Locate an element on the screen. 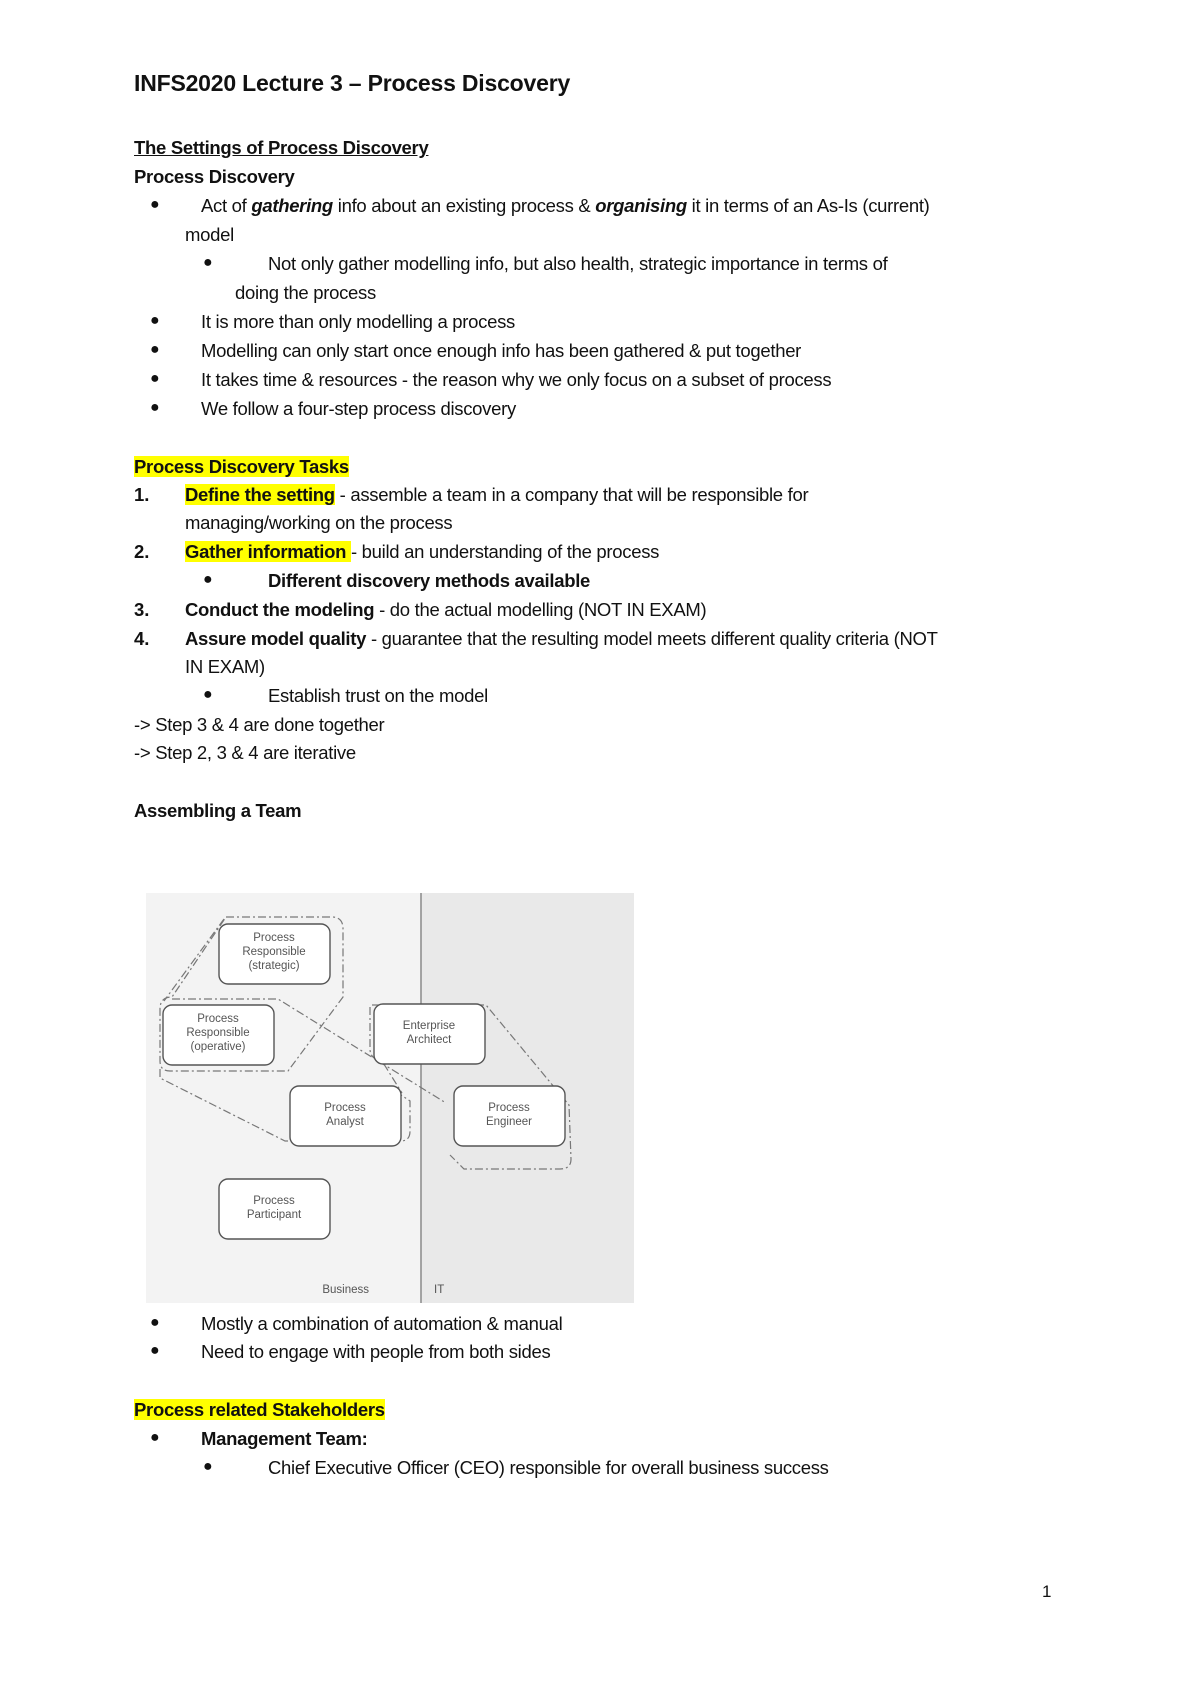 The height and width of the screenshot is (1698, 1200). task-label: Conduct the modeling is located at coordinates (280, 609).